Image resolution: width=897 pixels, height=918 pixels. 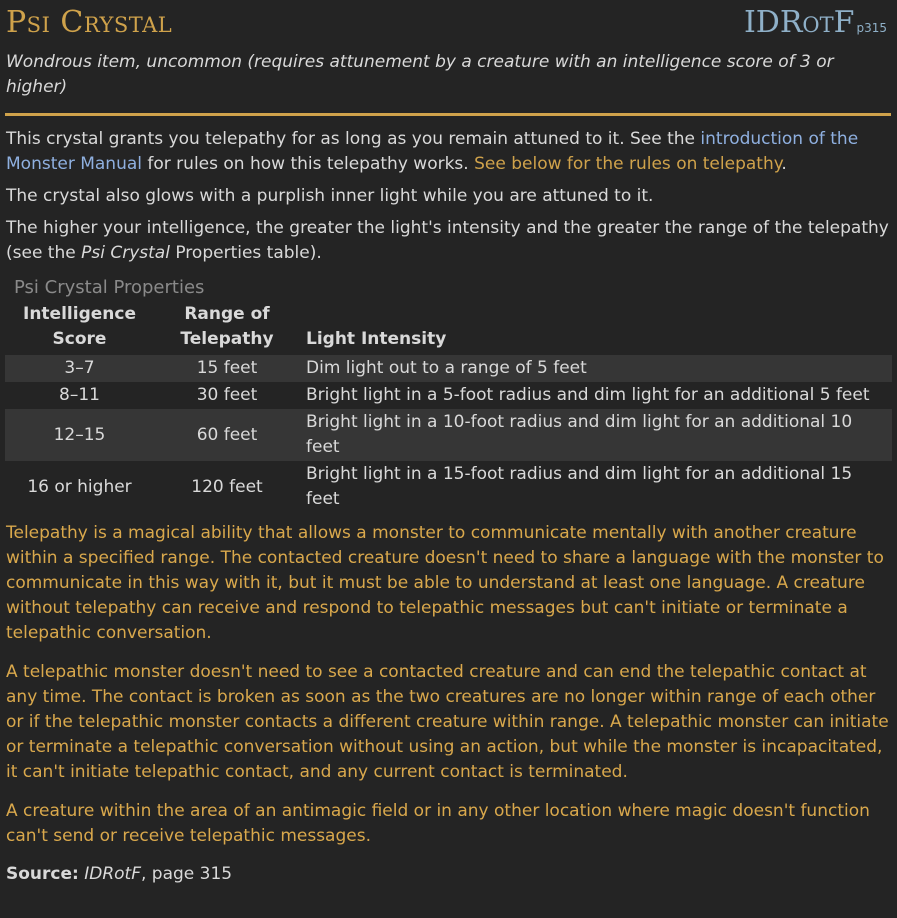 What do you see at coordinates (227, 368) in the screenshot?
I see `cell-range: 15 feet` at bounding box center [227, 368].